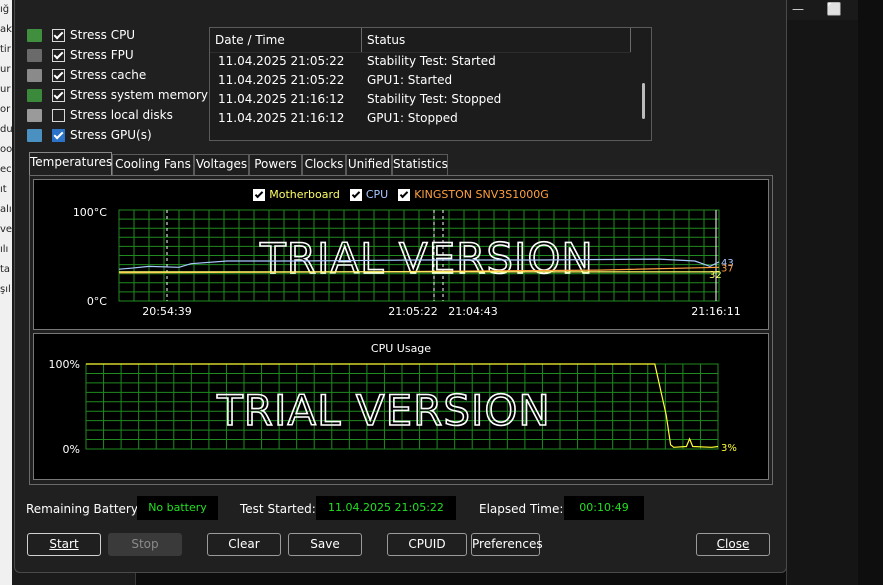 This screenshot has height=585, width=883. Describe the element at coordinates (5, 109) in the screenshot. I see `background-text-fragment: or` at that location.